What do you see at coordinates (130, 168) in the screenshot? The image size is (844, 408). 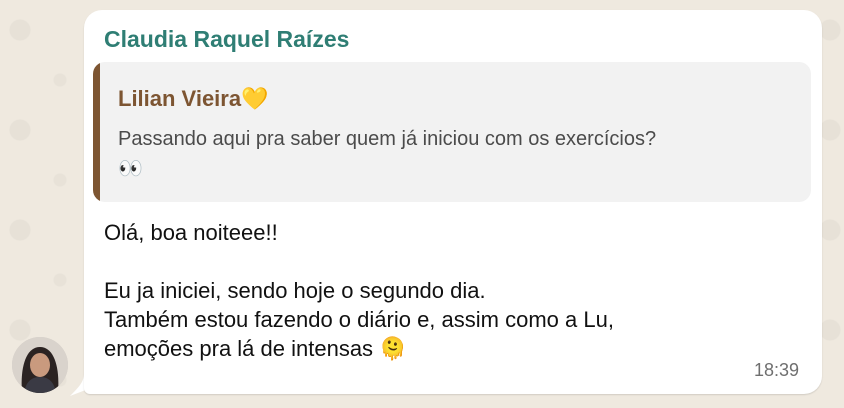 I see `eyes-emoji: 👀` at bounding box center [130, 168].